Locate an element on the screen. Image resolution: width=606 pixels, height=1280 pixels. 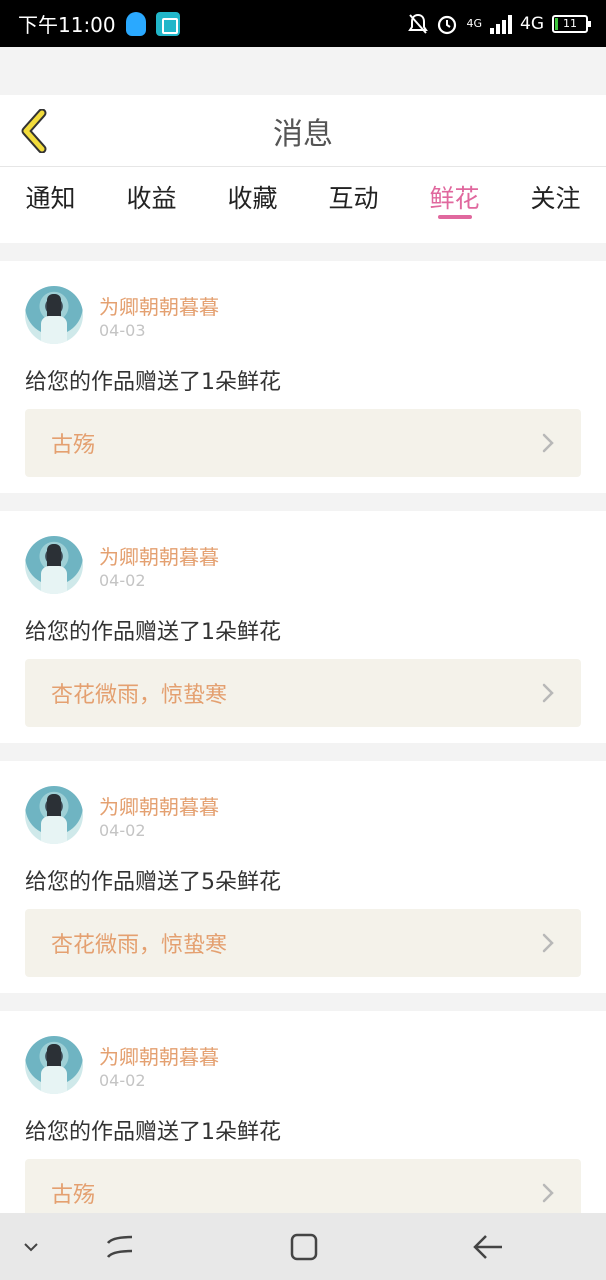
chevron-down-icon is located at coordinates (31, 1246).